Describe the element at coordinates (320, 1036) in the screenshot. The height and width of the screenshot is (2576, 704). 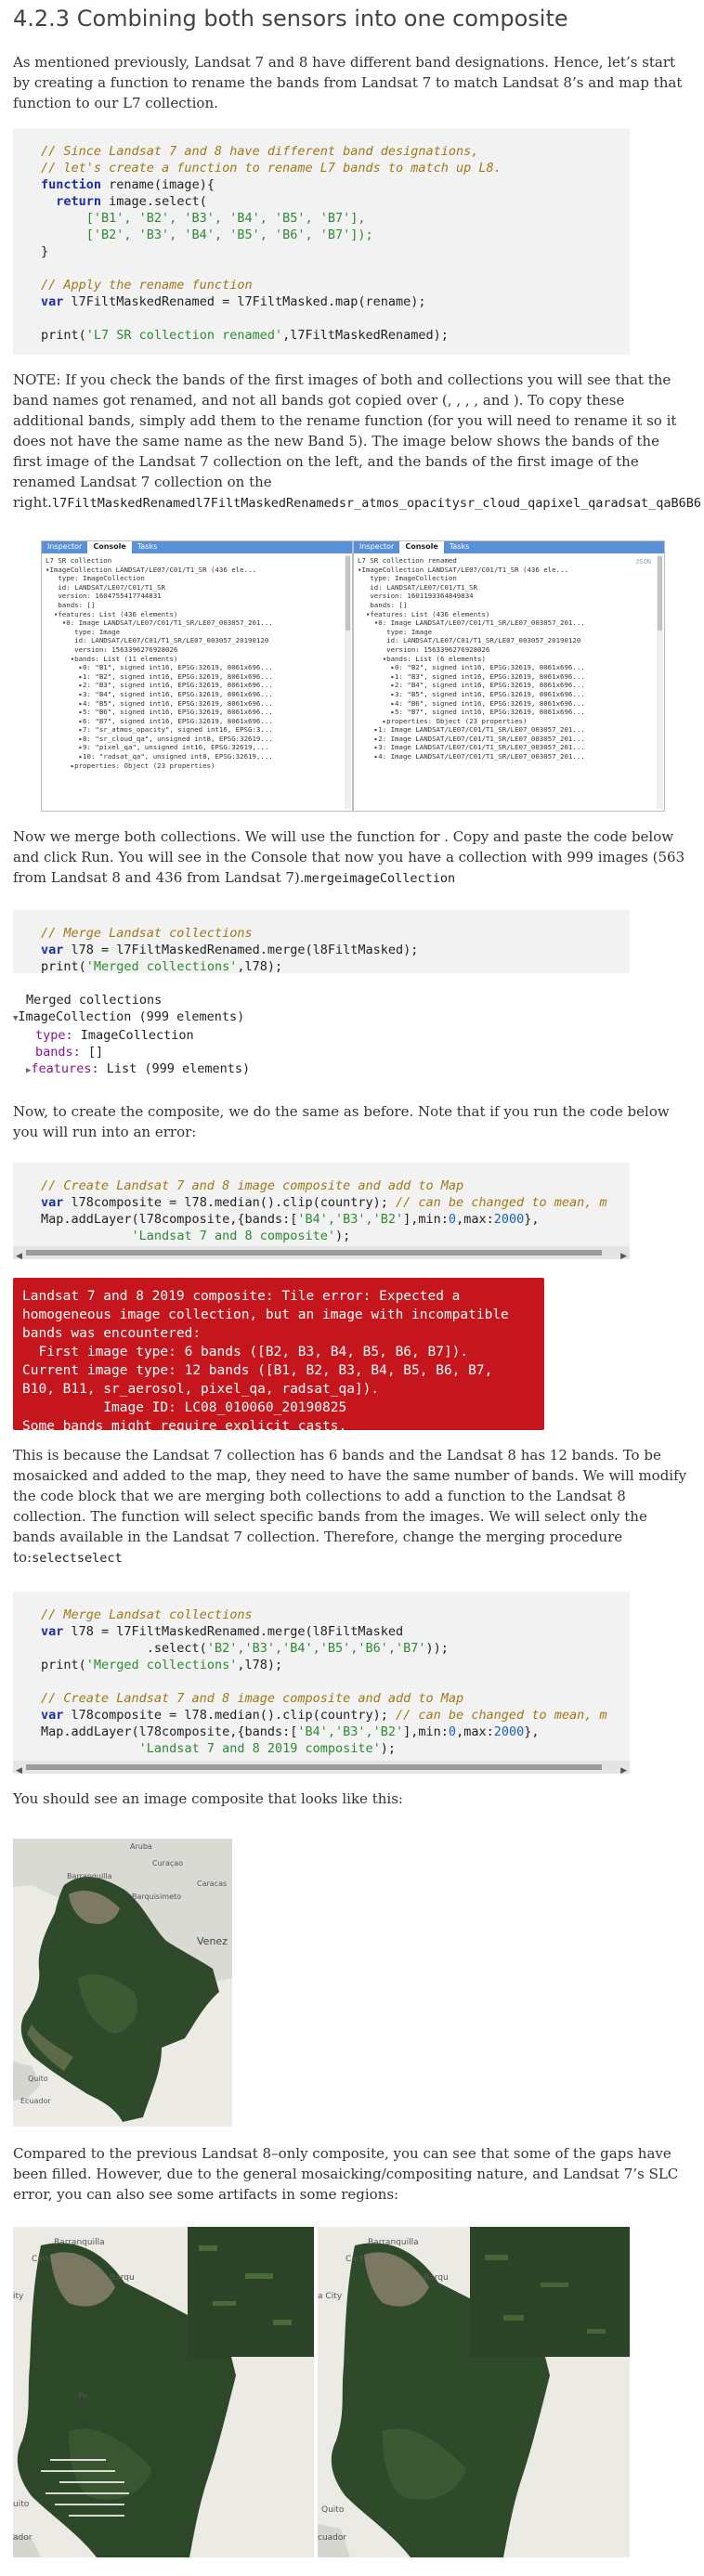
I see `console-row: type: ImageCollection` at that location.